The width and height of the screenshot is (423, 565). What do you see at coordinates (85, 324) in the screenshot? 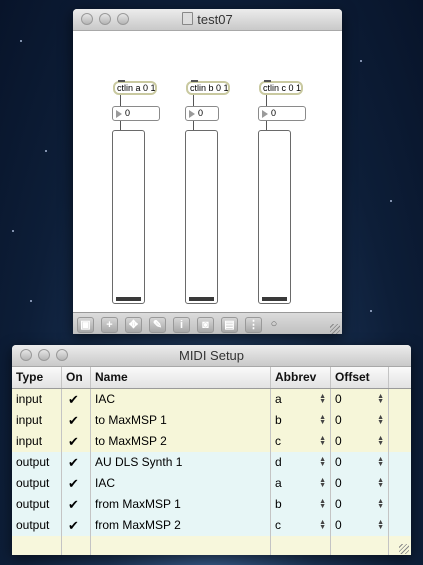
I see `lock-icon: ▣` at bounding box center [85, 324].